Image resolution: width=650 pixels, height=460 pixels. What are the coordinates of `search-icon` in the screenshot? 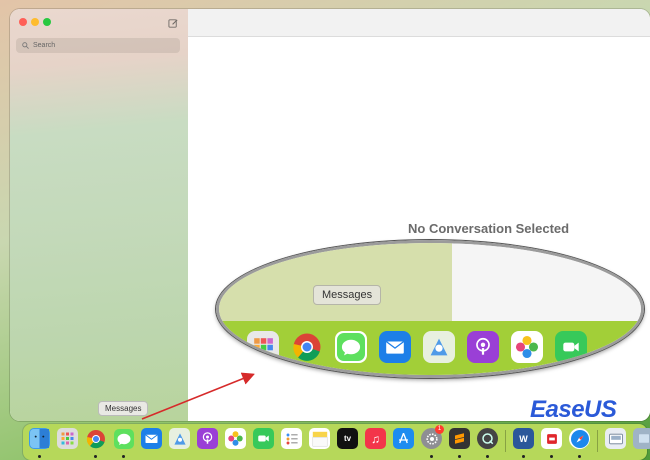 It's located at (25, 45).